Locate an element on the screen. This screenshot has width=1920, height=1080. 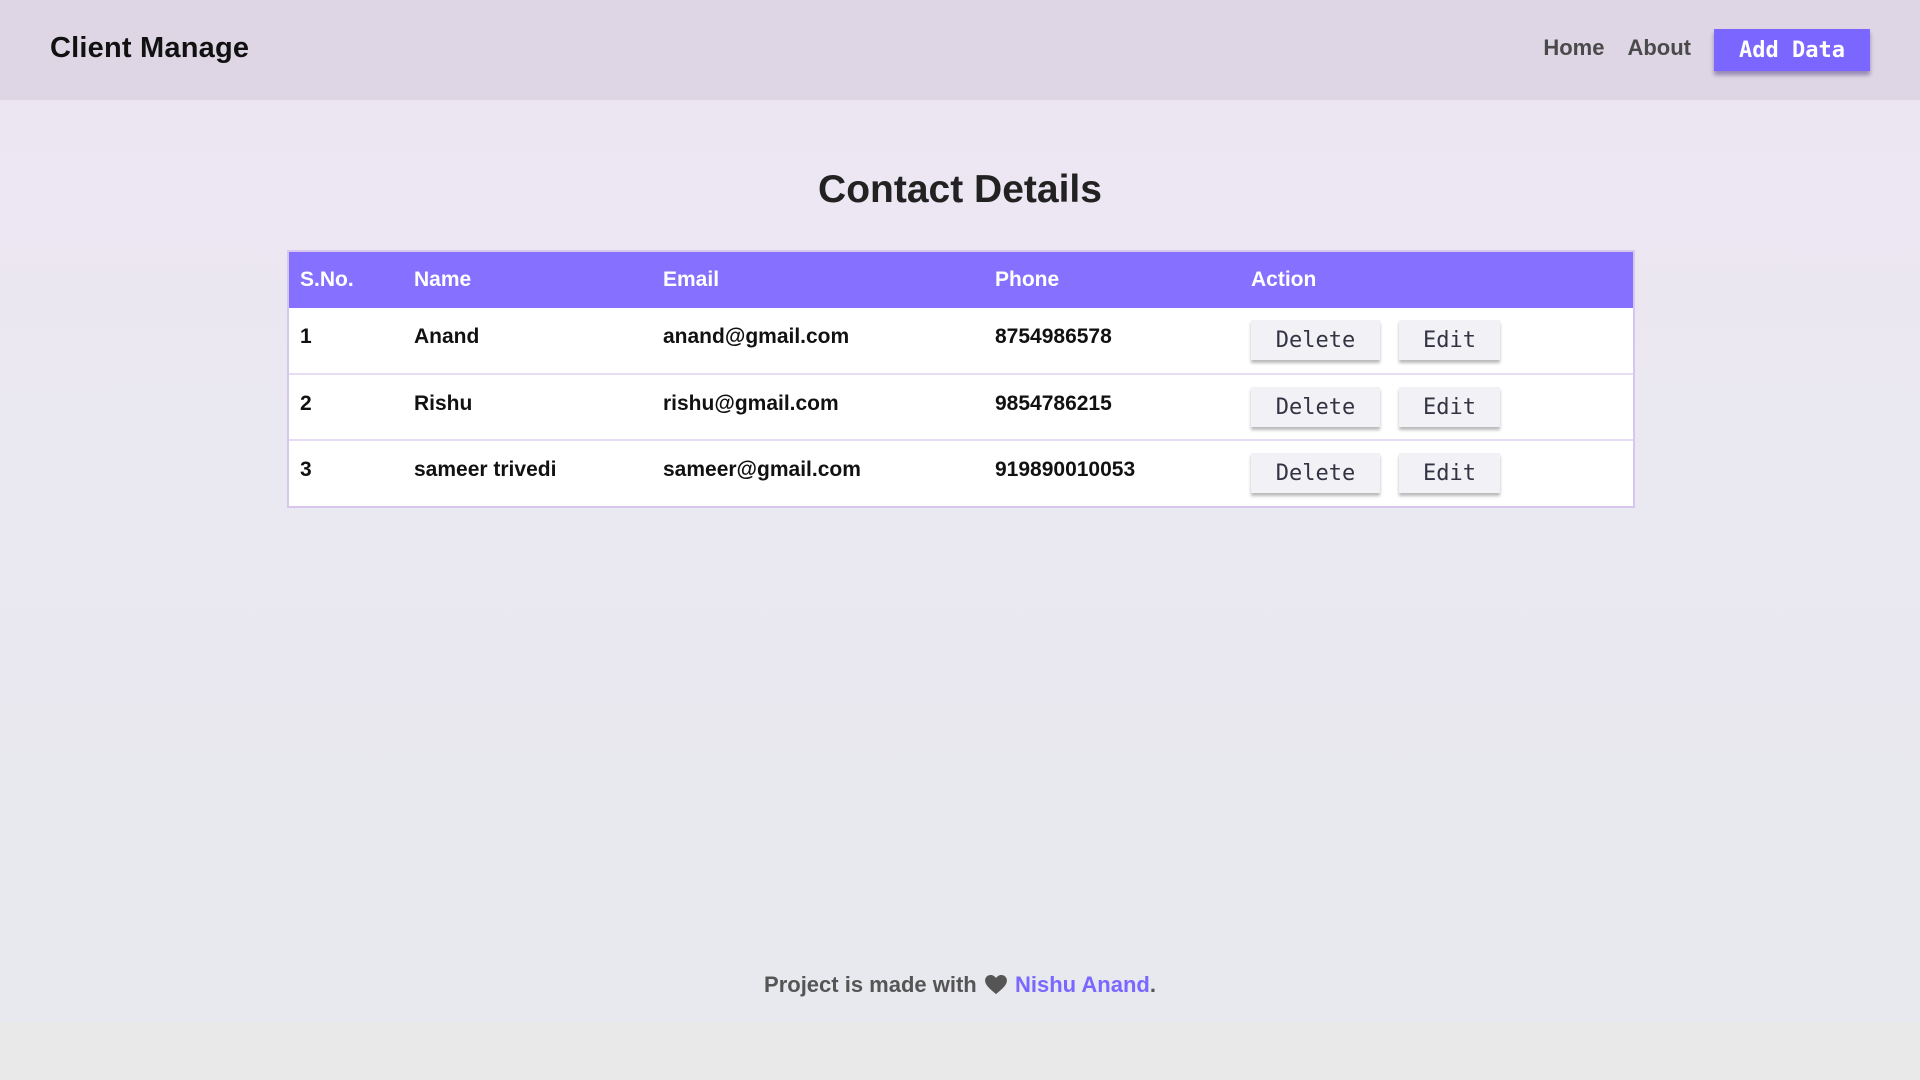
heart-icon is located at coordinates (995, 988).